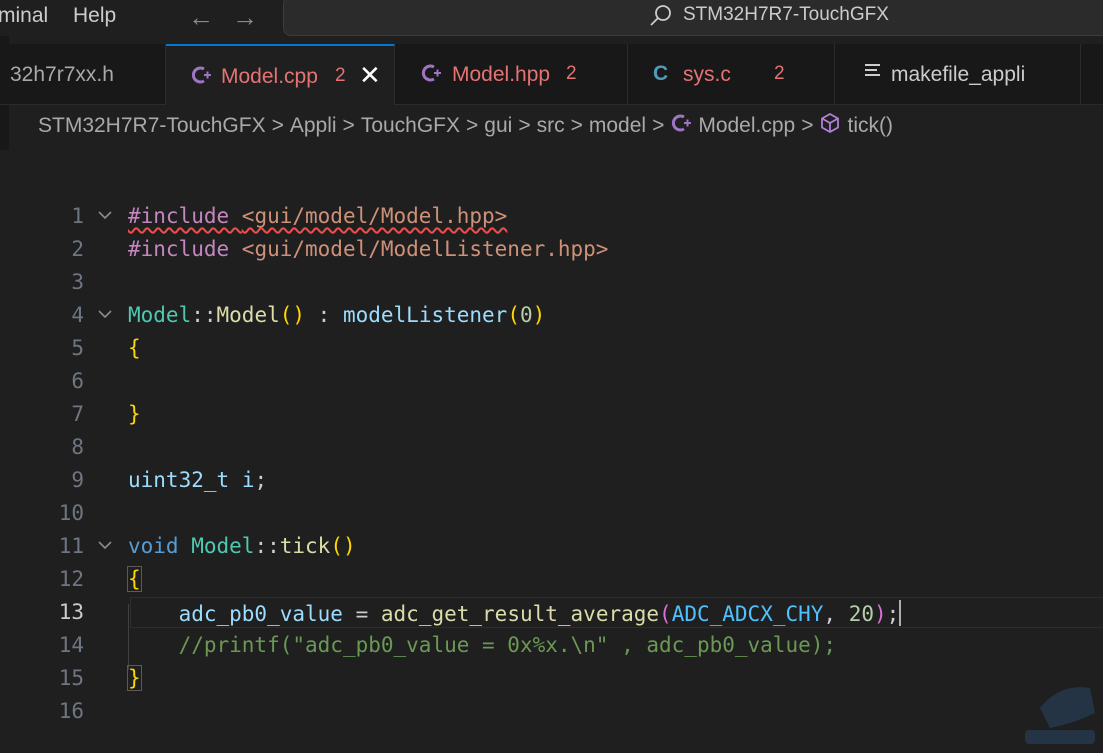 This screenshot has width=1103, height=753. I want to click on search-text: STM32H7R7-TouchGFX, so click(786, 15).